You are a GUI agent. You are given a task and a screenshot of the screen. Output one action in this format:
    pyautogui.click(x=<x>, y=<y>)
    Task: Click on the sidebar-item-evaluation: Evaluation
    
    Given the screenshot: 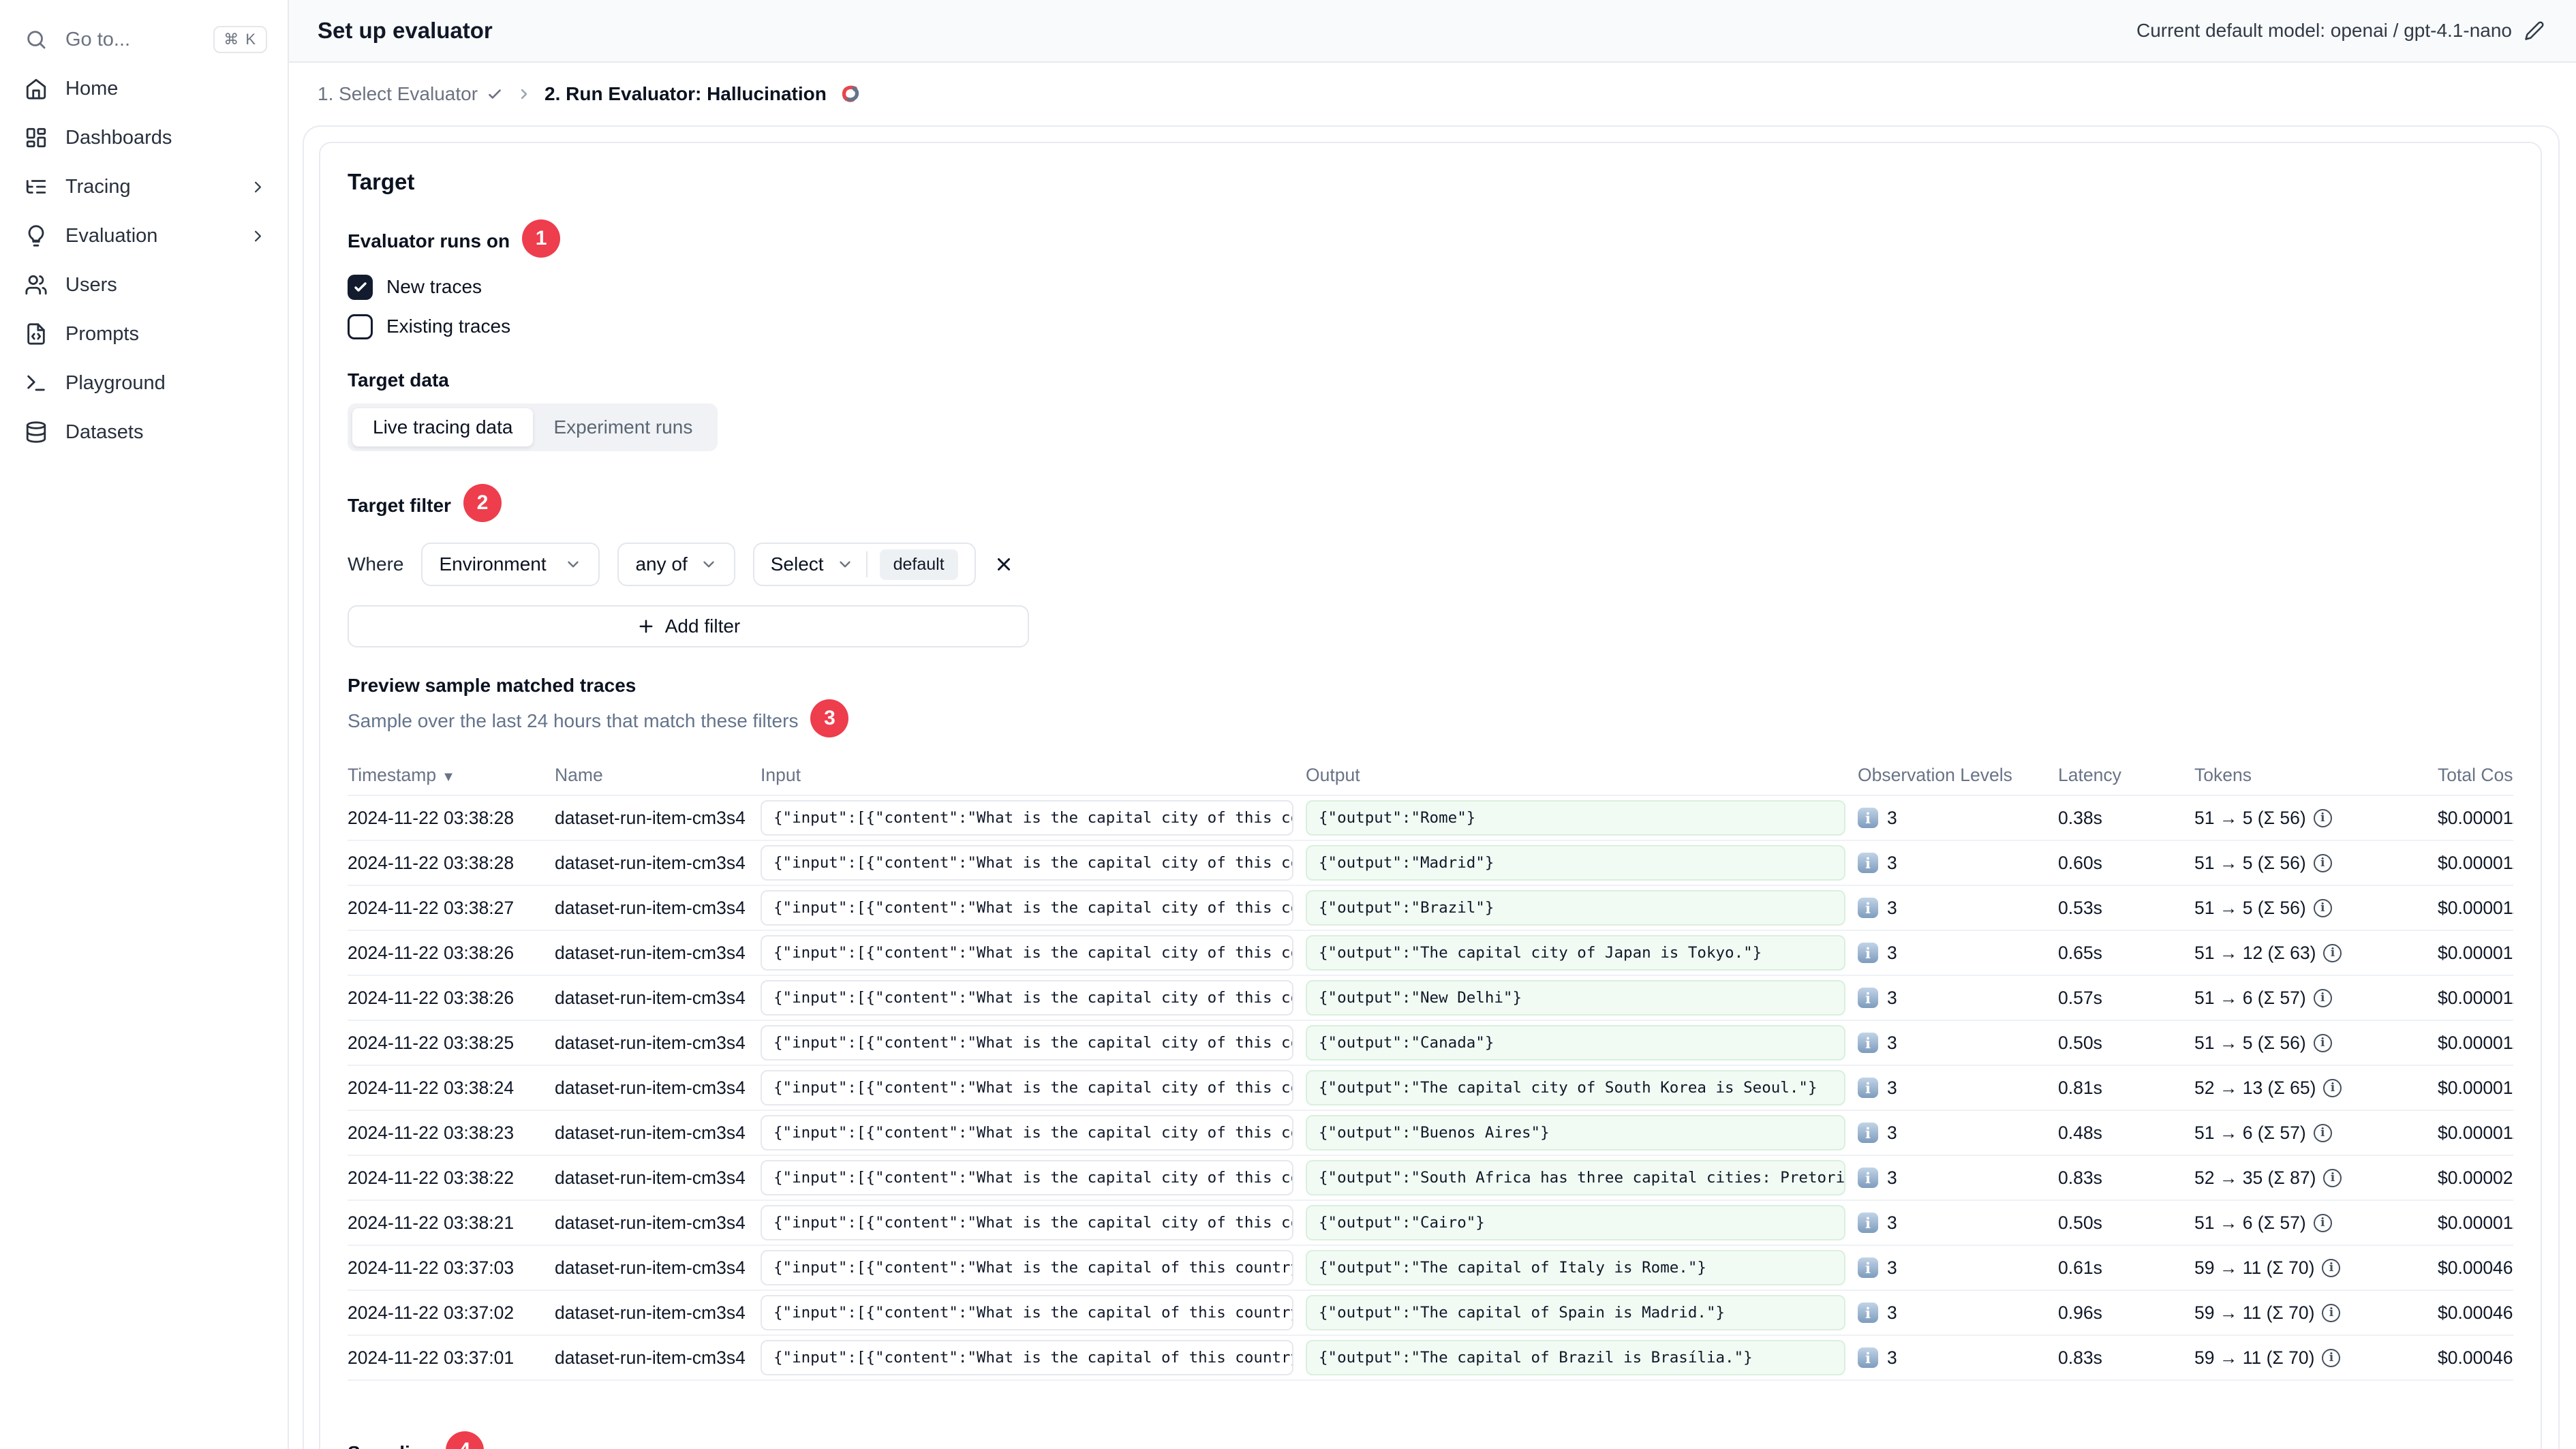 What is the action you would take?
    pyautogui.click(x=144, y=236)
    